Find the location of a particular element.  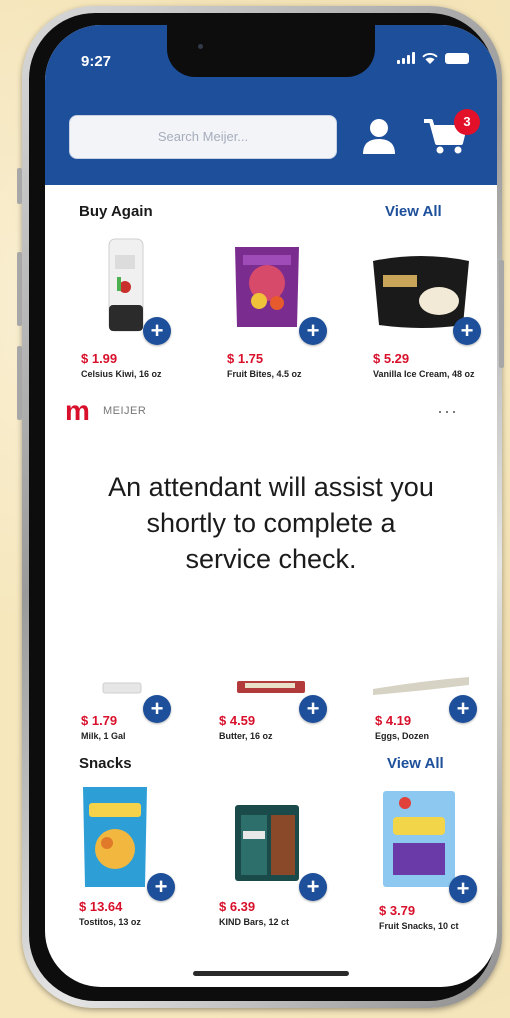

product-image-celsius is located at coordinates (126, 285).